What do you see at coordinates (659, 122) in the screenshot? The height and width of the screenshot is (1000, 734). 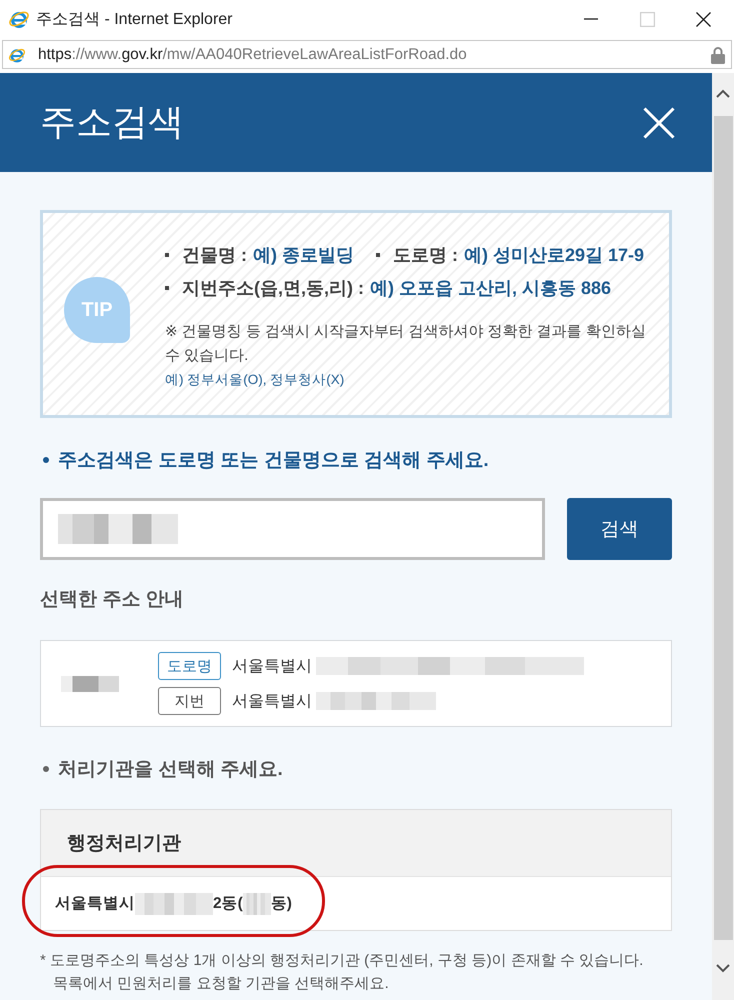 I see `close-button` at bounding box center [659, 122].